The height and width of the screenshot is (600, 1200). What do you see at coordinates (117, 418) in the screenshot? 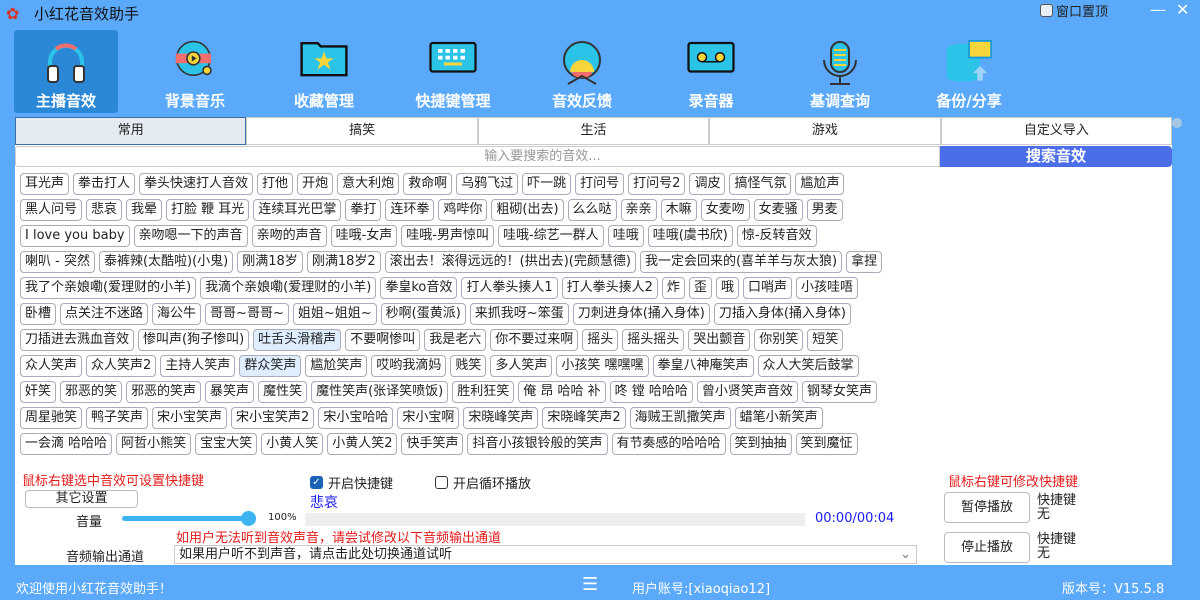
I see `sound-button: 鸭子笑声` at bounding box center [117, 418].